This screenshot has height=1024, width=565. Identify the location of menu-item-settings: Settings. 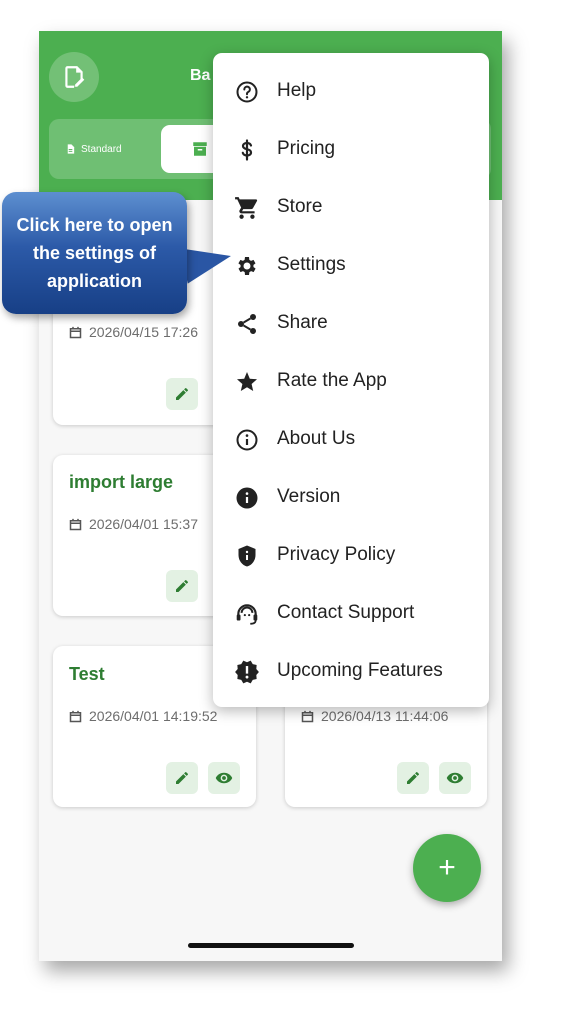
(351, 265).